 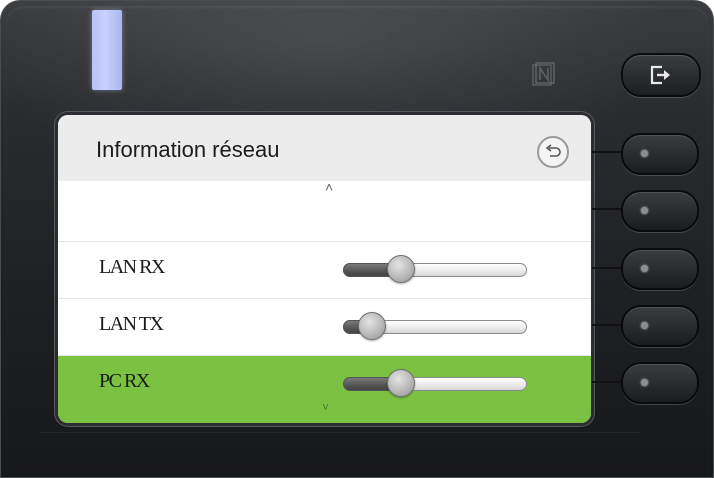 I want to click on list-item-lan-tx: LAN TX, so click(x=324, y=327).